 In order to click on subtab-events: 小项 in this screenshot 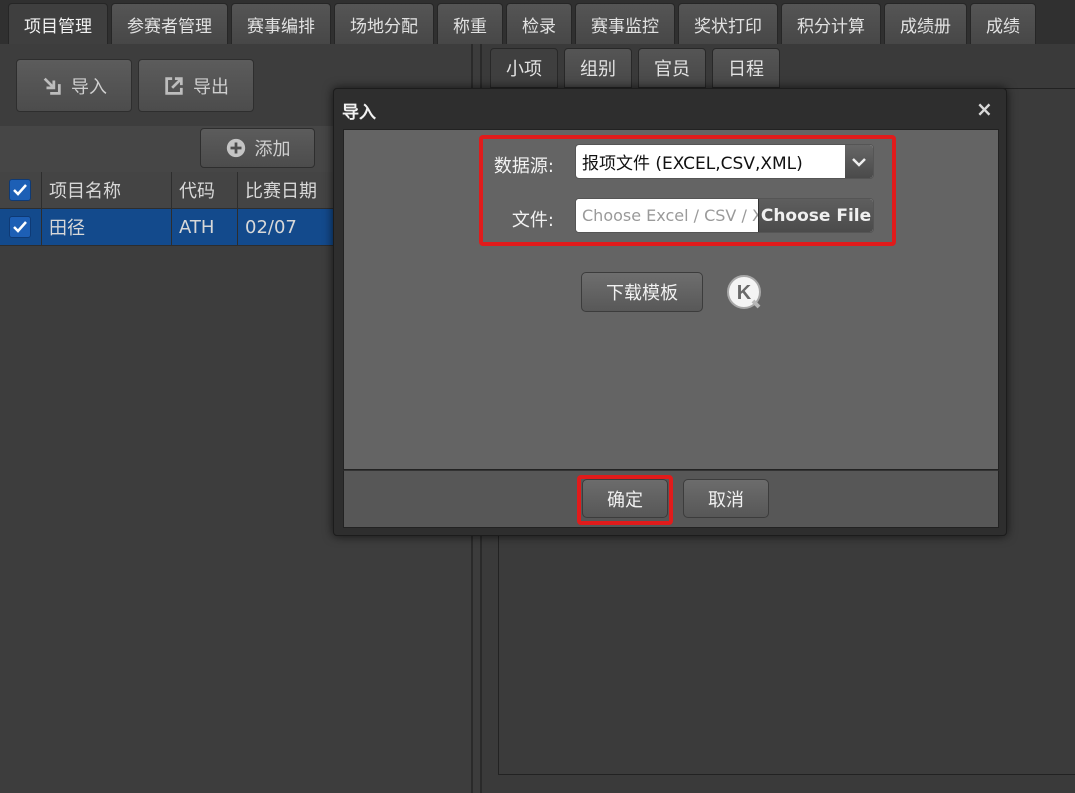, I will do `click(524, 68)`.